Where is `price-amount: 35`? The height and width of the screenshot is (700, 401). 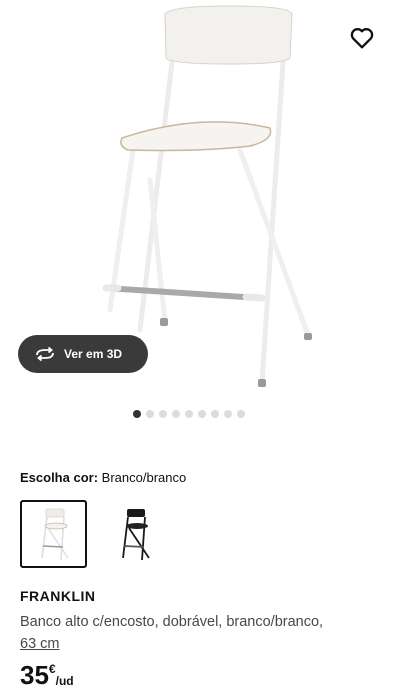 price-amount: 35 is located at coordinates (34, 675).